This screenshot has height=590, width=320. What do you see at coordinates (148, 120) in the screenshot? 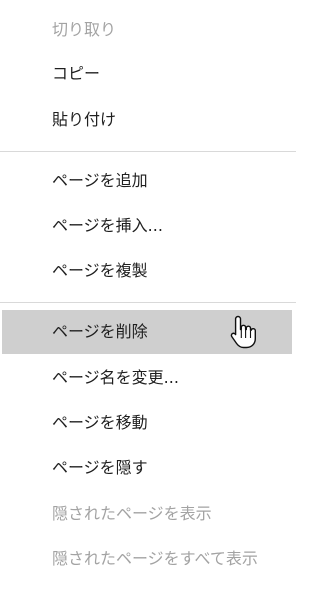
I see `menu-item-paste: 貼り付け` at bounding box center [148, 120].